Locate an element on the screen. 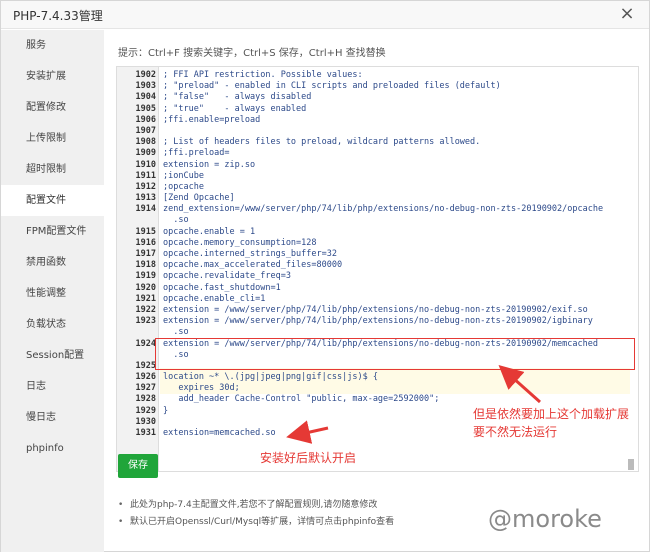 The height and width of the screenshot is (552, 650). annotation-bottom: 安装好后默认开启 is located at coordinates (308, 458).